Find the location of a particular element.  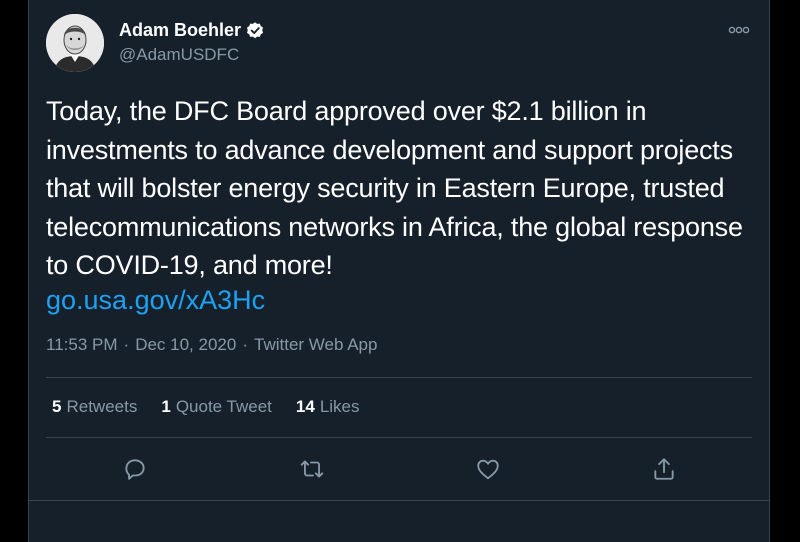

tweet-actions is located at coordinates (400, 469).